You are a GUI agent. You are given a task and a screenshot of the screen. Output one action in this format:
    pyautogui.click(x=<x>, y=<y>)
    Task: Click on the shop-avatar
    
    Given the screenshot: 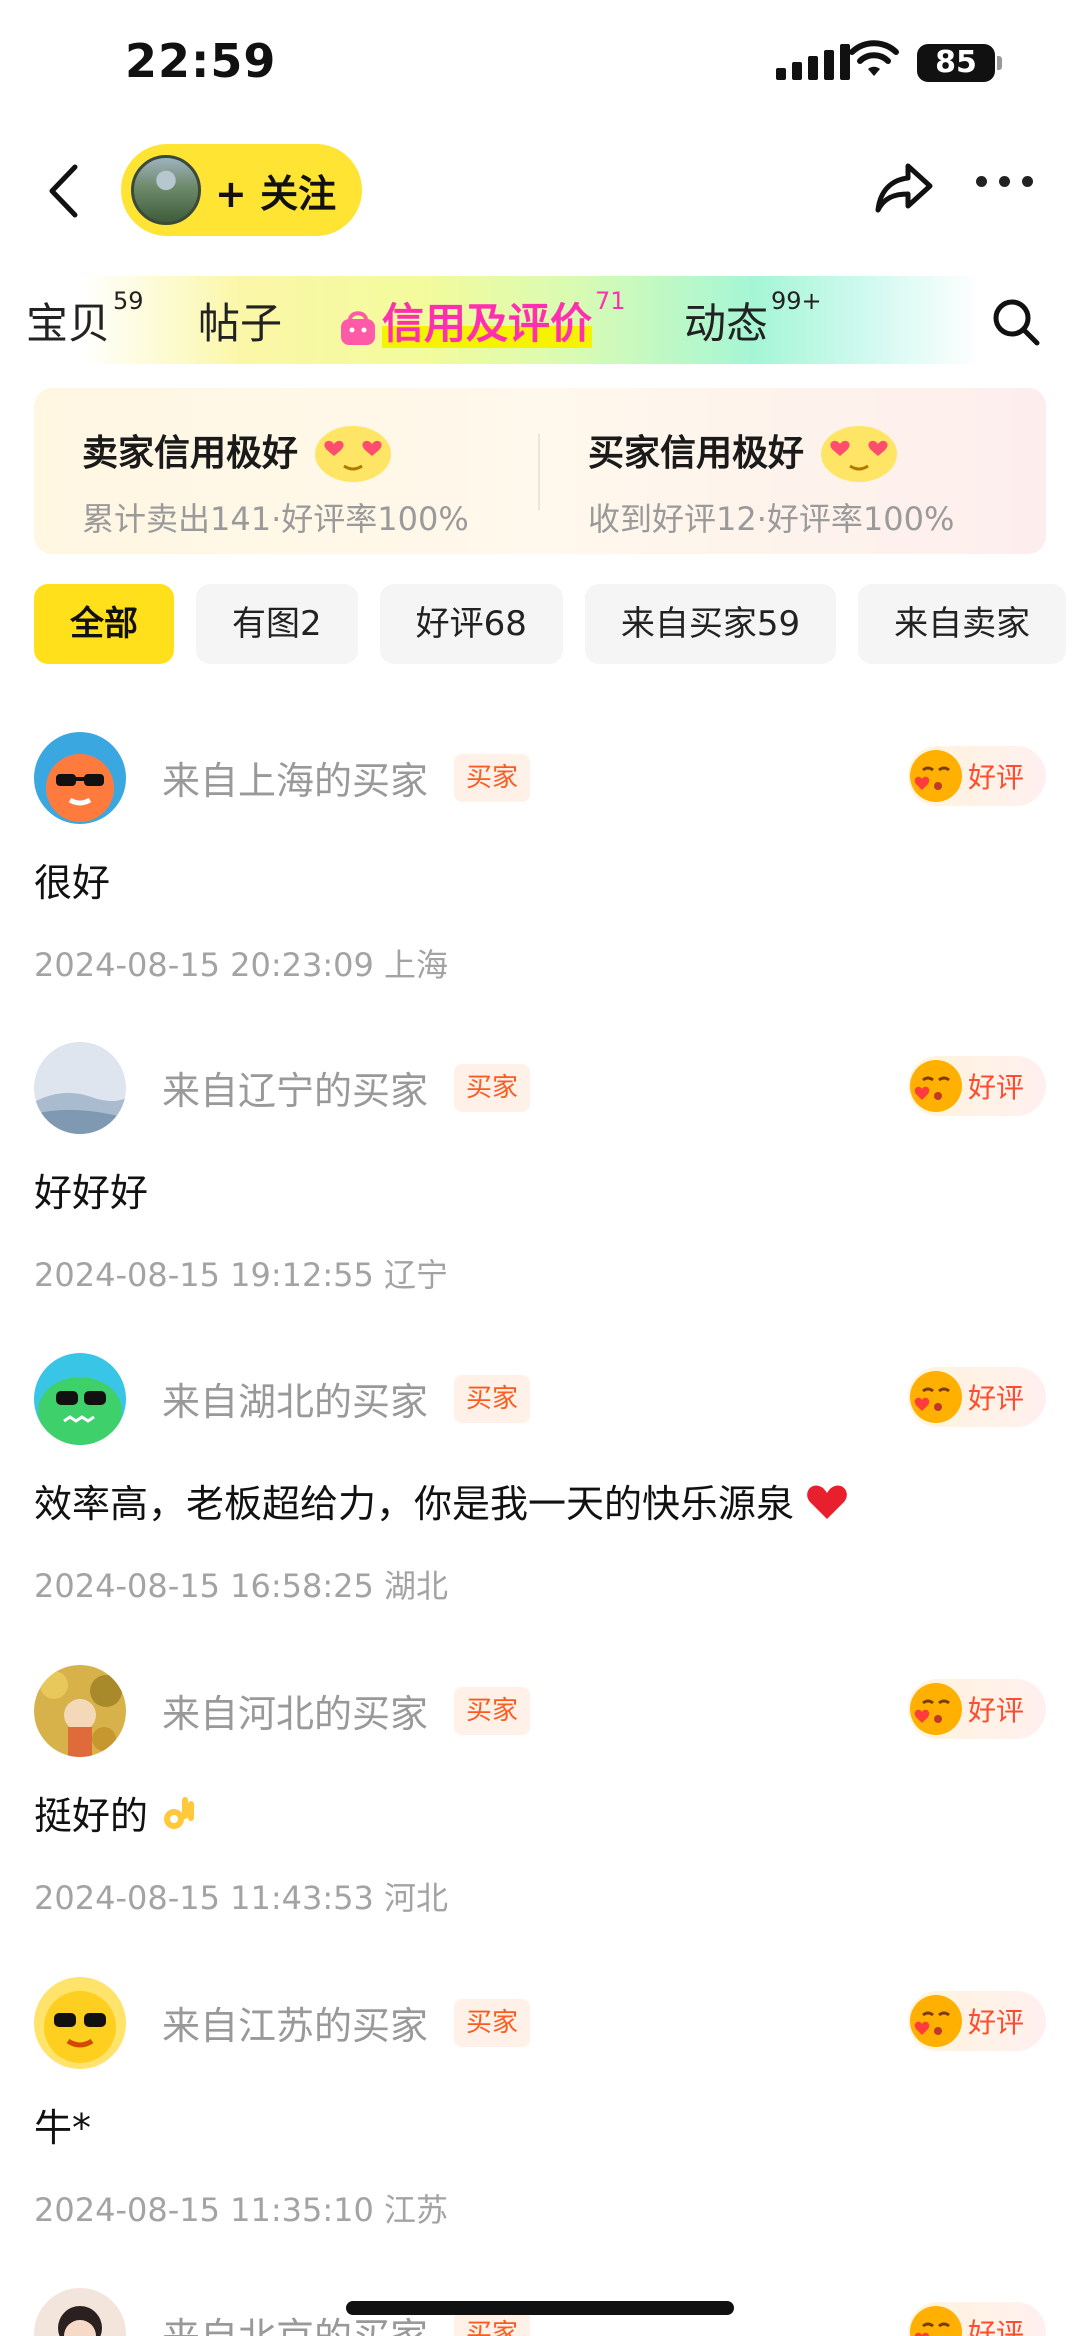 What is the action you would take?
    pyautogui.click(x=166, y=190)
    